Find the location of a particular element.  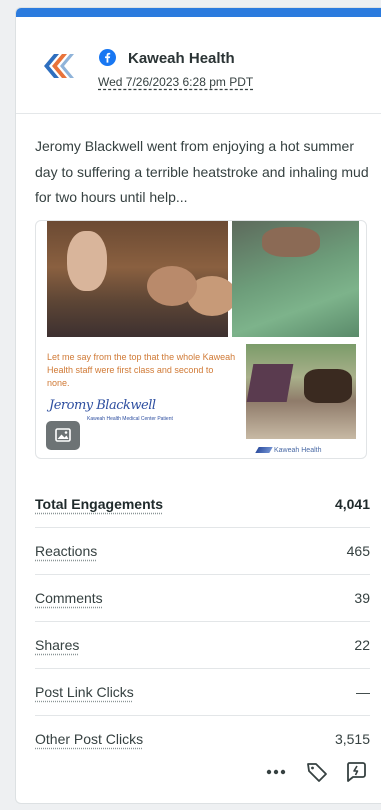

metric-label: Comments is located at coordinates (69, 598).